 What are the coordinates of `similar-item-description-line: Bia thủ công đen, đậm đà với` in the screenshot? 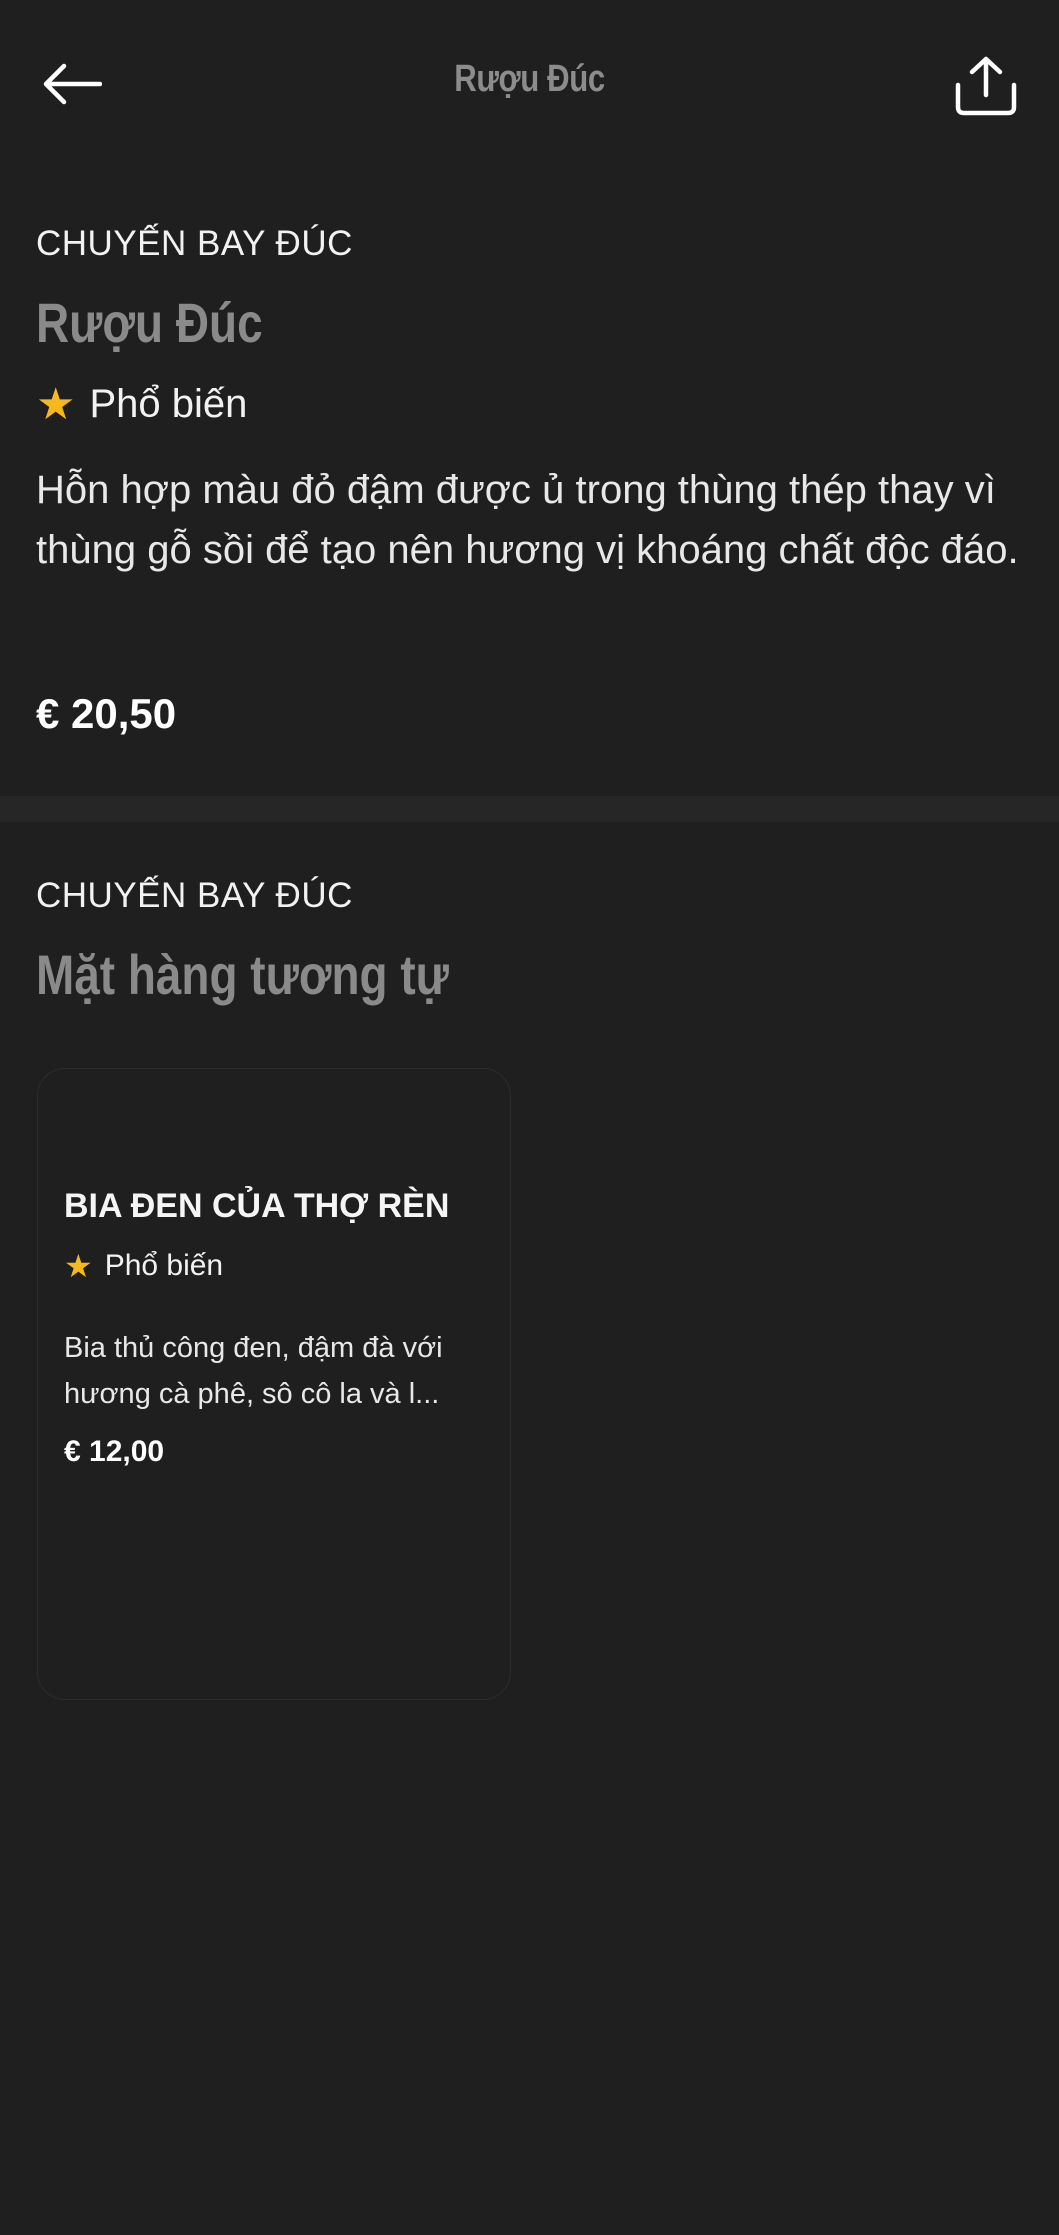 It's located at (253, 1348).